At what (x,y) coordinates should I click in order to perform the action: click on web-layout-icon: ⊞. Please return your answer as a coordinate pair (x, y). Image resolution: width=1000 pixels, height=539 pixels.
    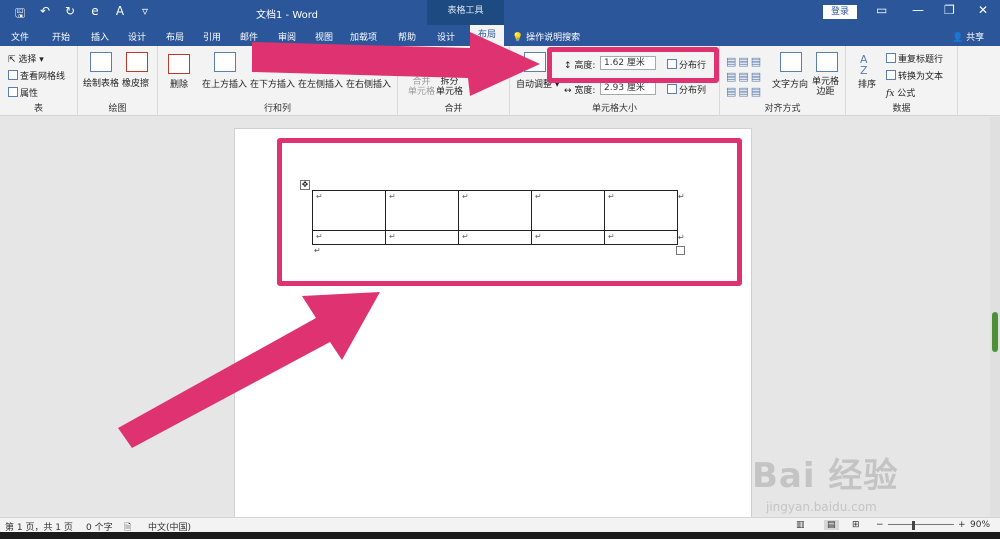
    Looking at the image, I should click on (856, 525).